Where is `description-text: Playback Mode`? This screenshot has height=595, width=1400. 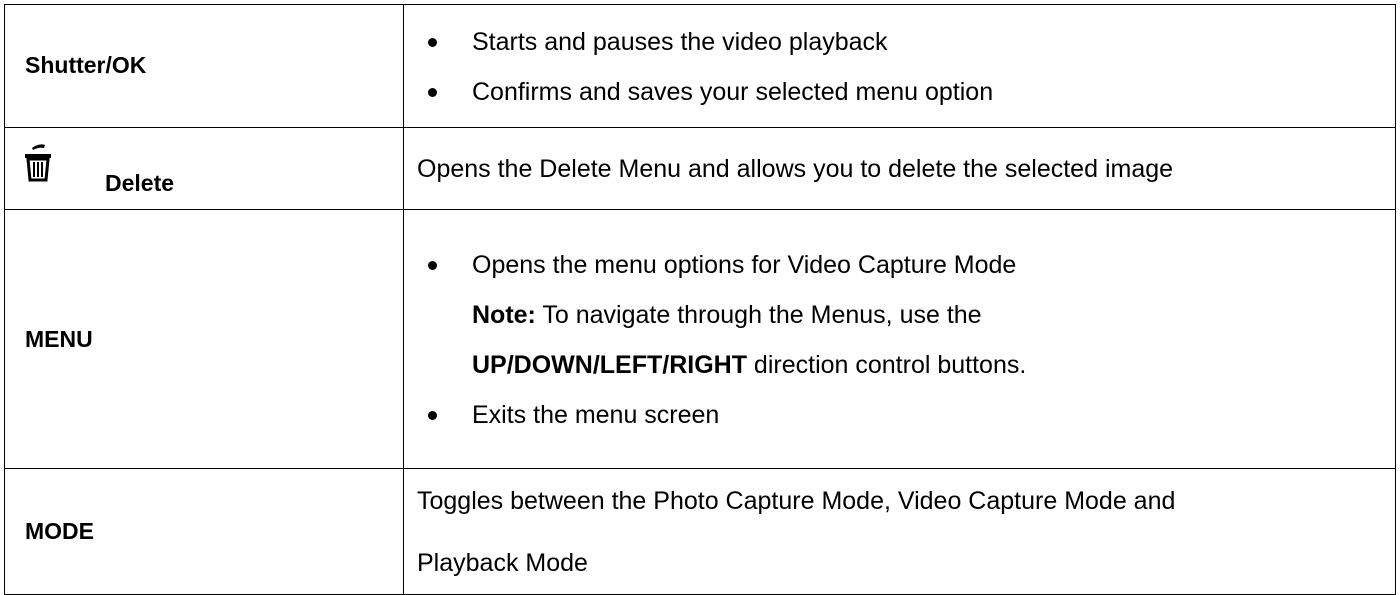
description-text: Playback Mode is located at coordinates (502, 562).